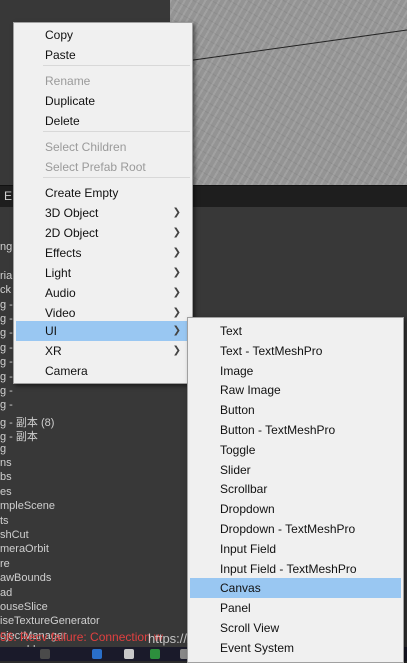 This screenshot has height=663, width=407. Describe the element at coordinates (103, 273) in the screenshot. I see `menu-item-light: Light ❯` at that location.